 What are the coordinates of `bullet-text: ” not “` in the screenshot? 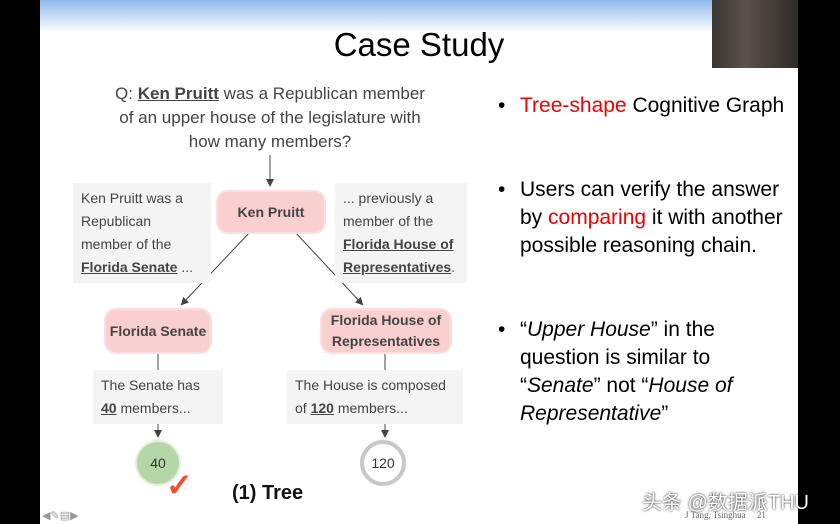 It's located at (621, 385).